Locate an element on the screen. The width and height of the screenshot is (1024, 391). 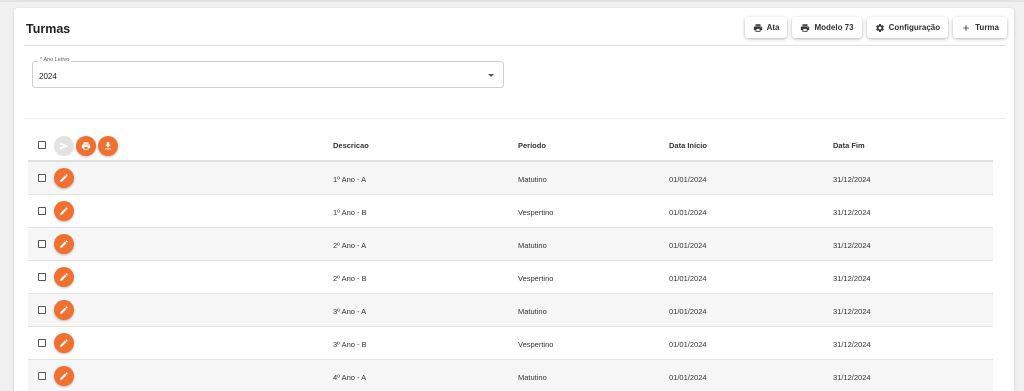
add-turma-button: Turma is located at coordinates (980, 27).